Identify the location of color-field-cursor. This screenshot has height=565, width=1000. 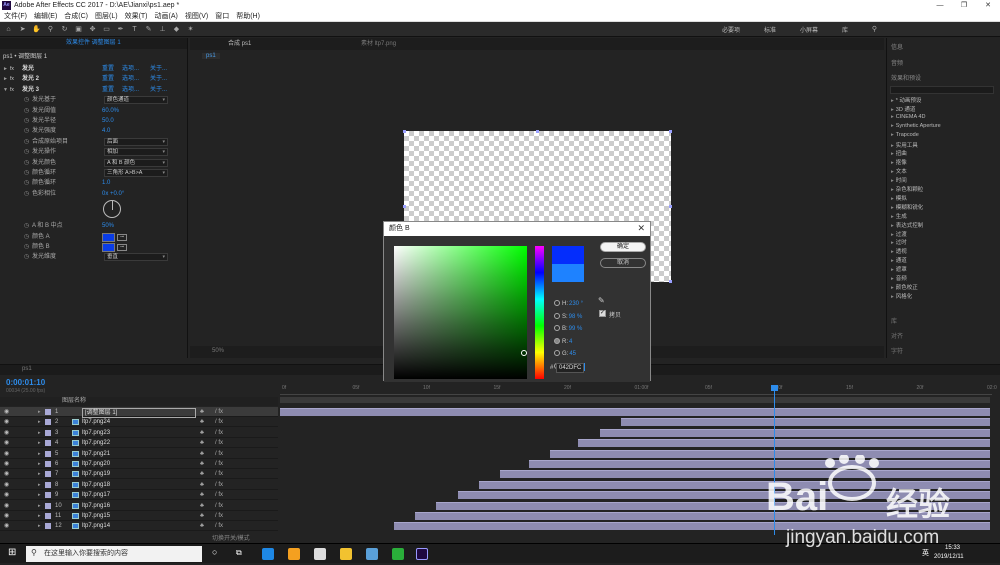
(524, 353).